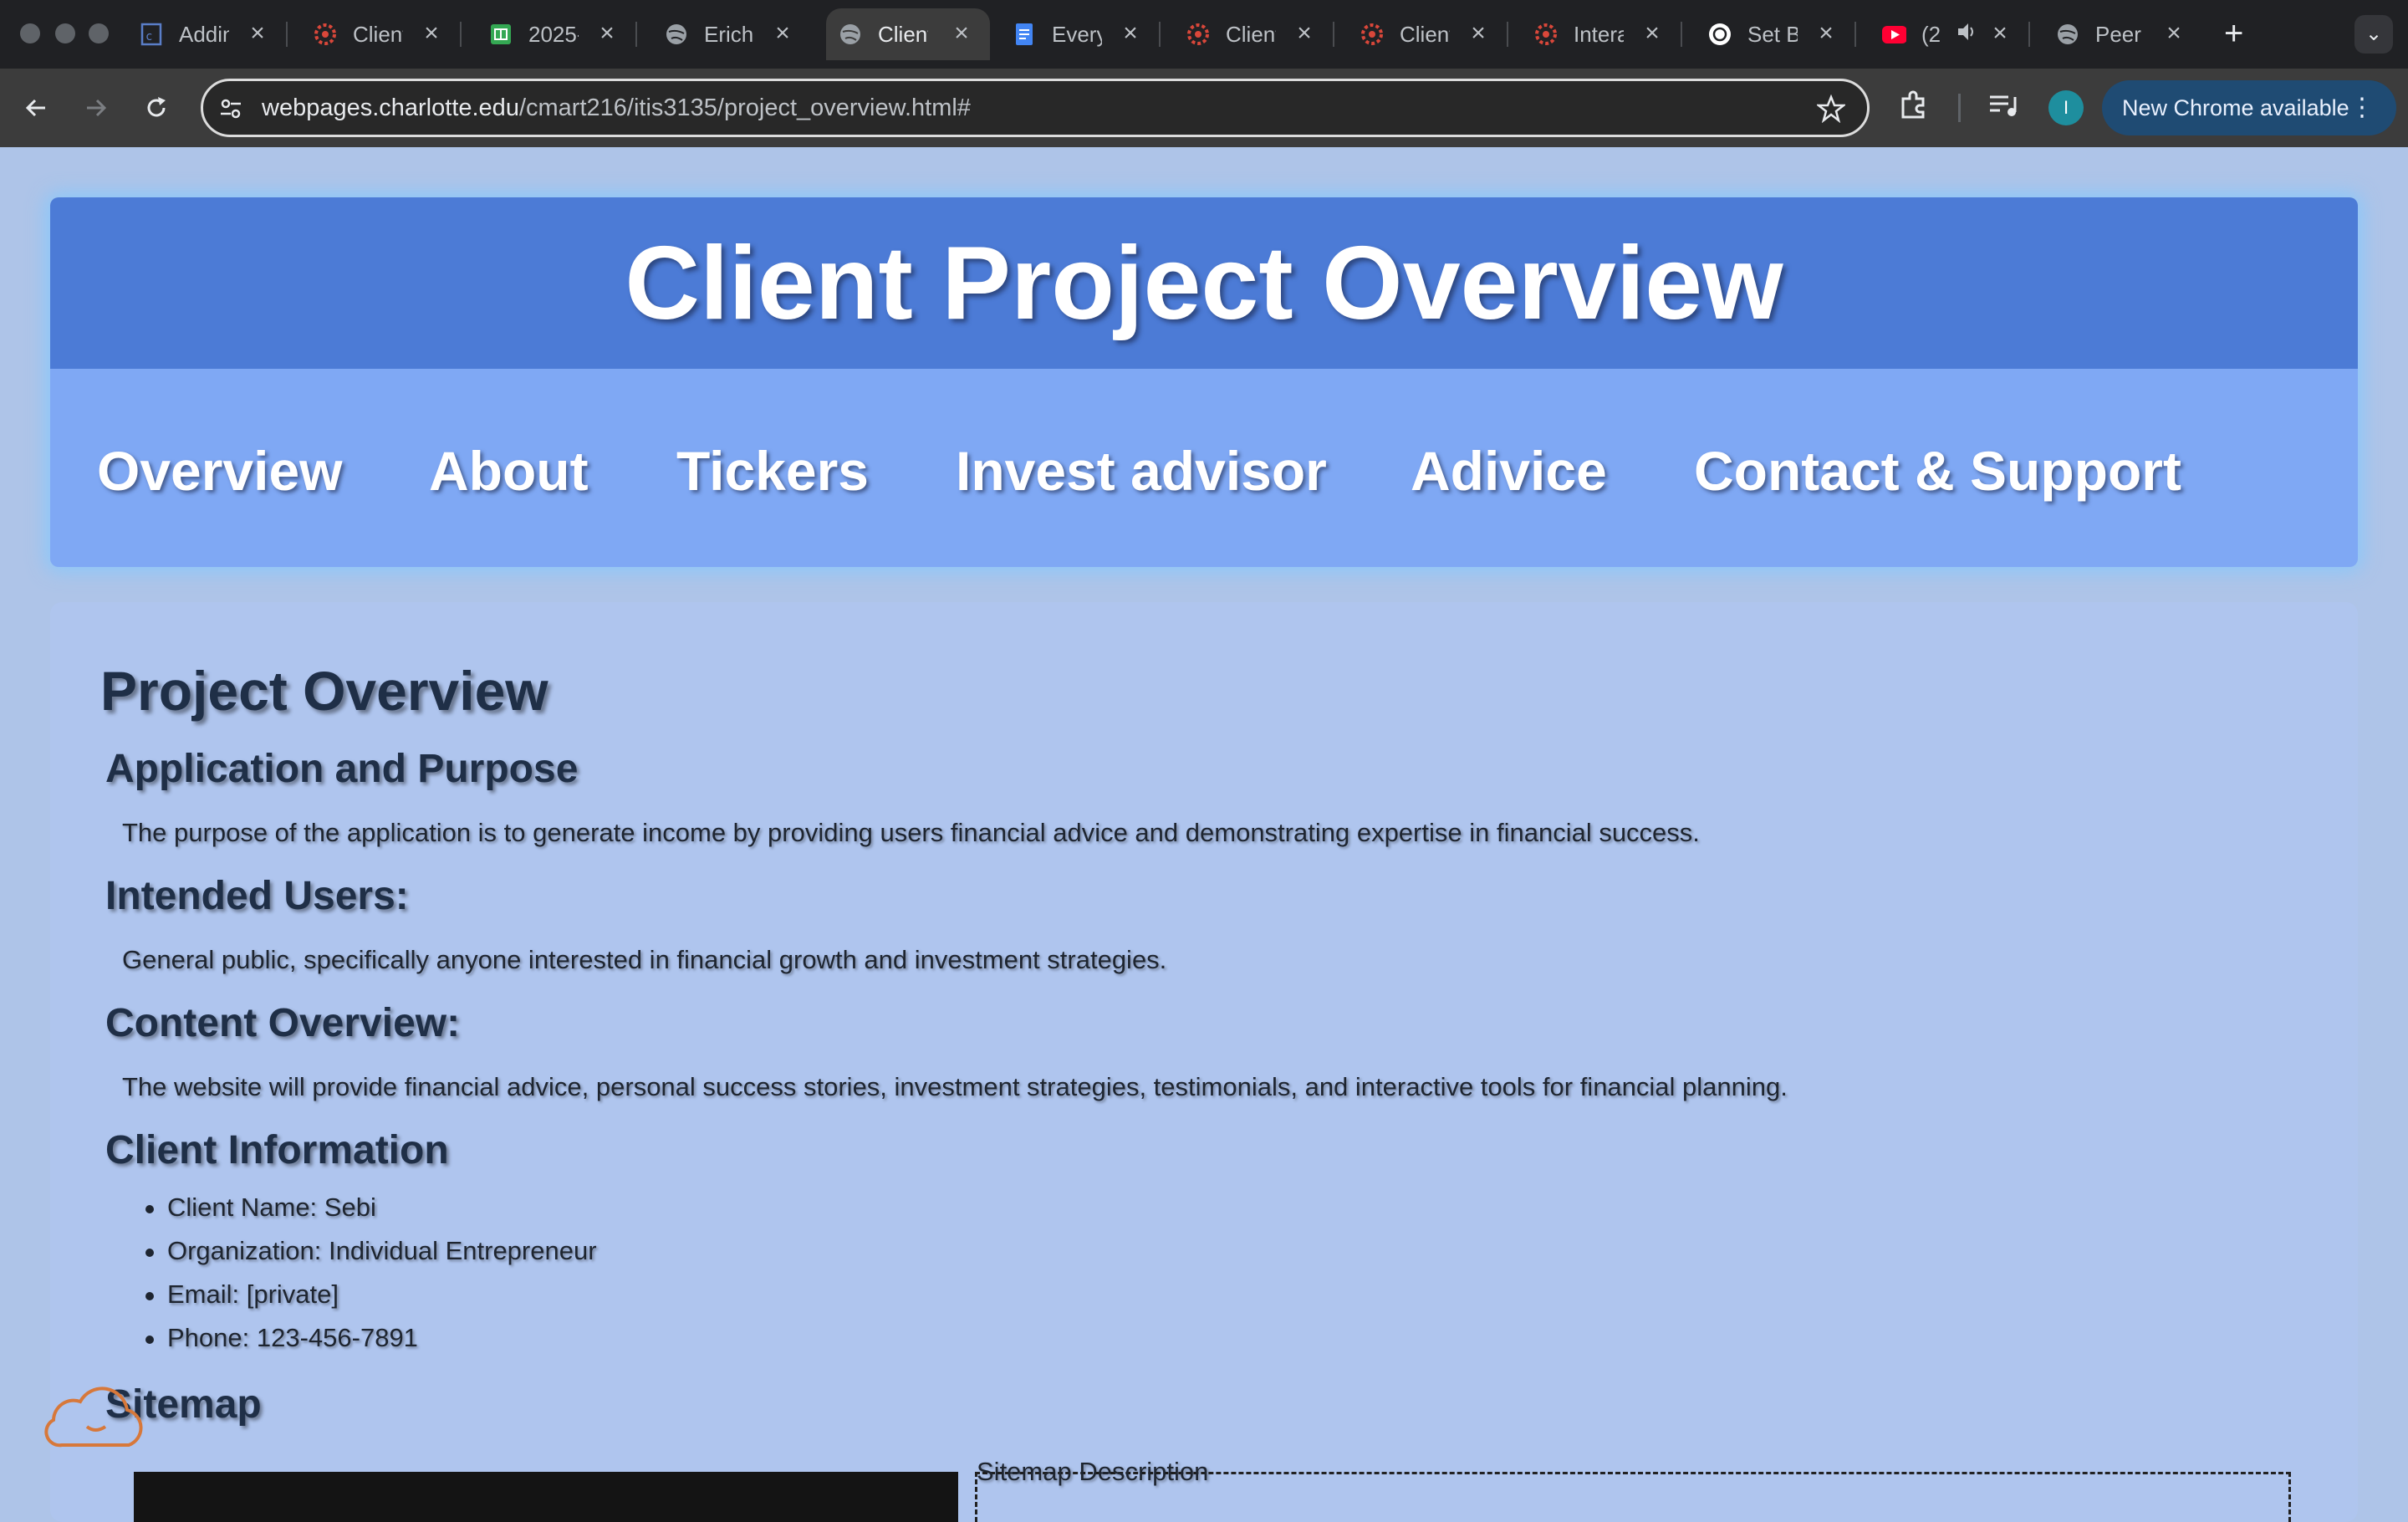 Image resolution: width=2408 pixels, height=1522 pixels. What do you see at coordinates (1077, 34) in the screenshot?
I see `tab-label: Every` at bounding box center [1077, 34].